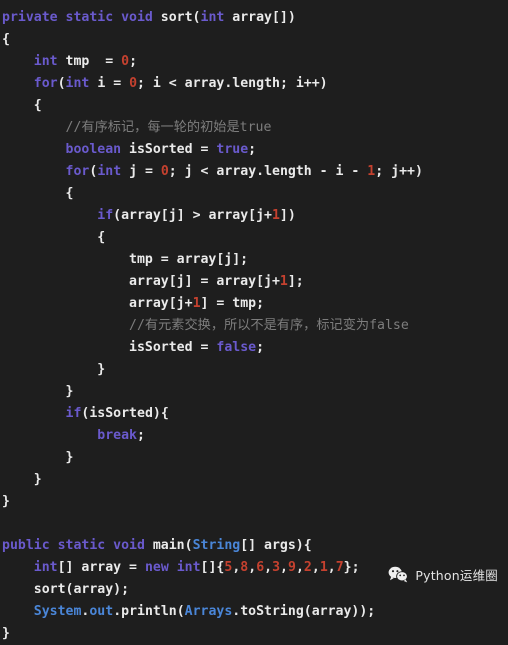 The image size is (508, 645). I want to click on code-token-type: System, so click(57, 611).